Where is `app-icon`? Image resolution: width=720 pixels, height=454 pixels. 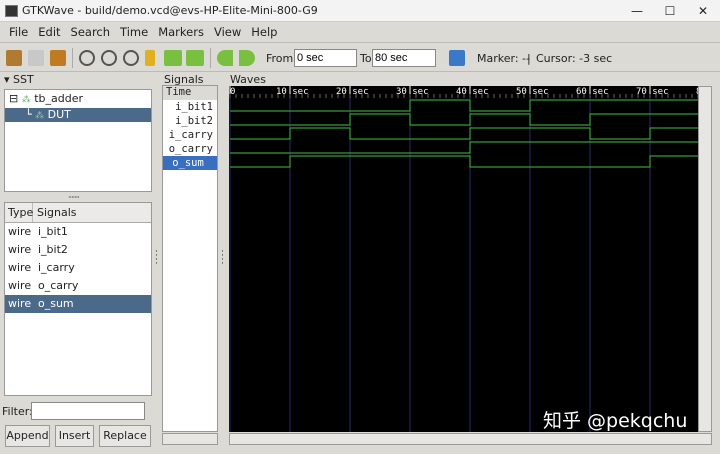 app-icon is located at coordinates (11, 11).